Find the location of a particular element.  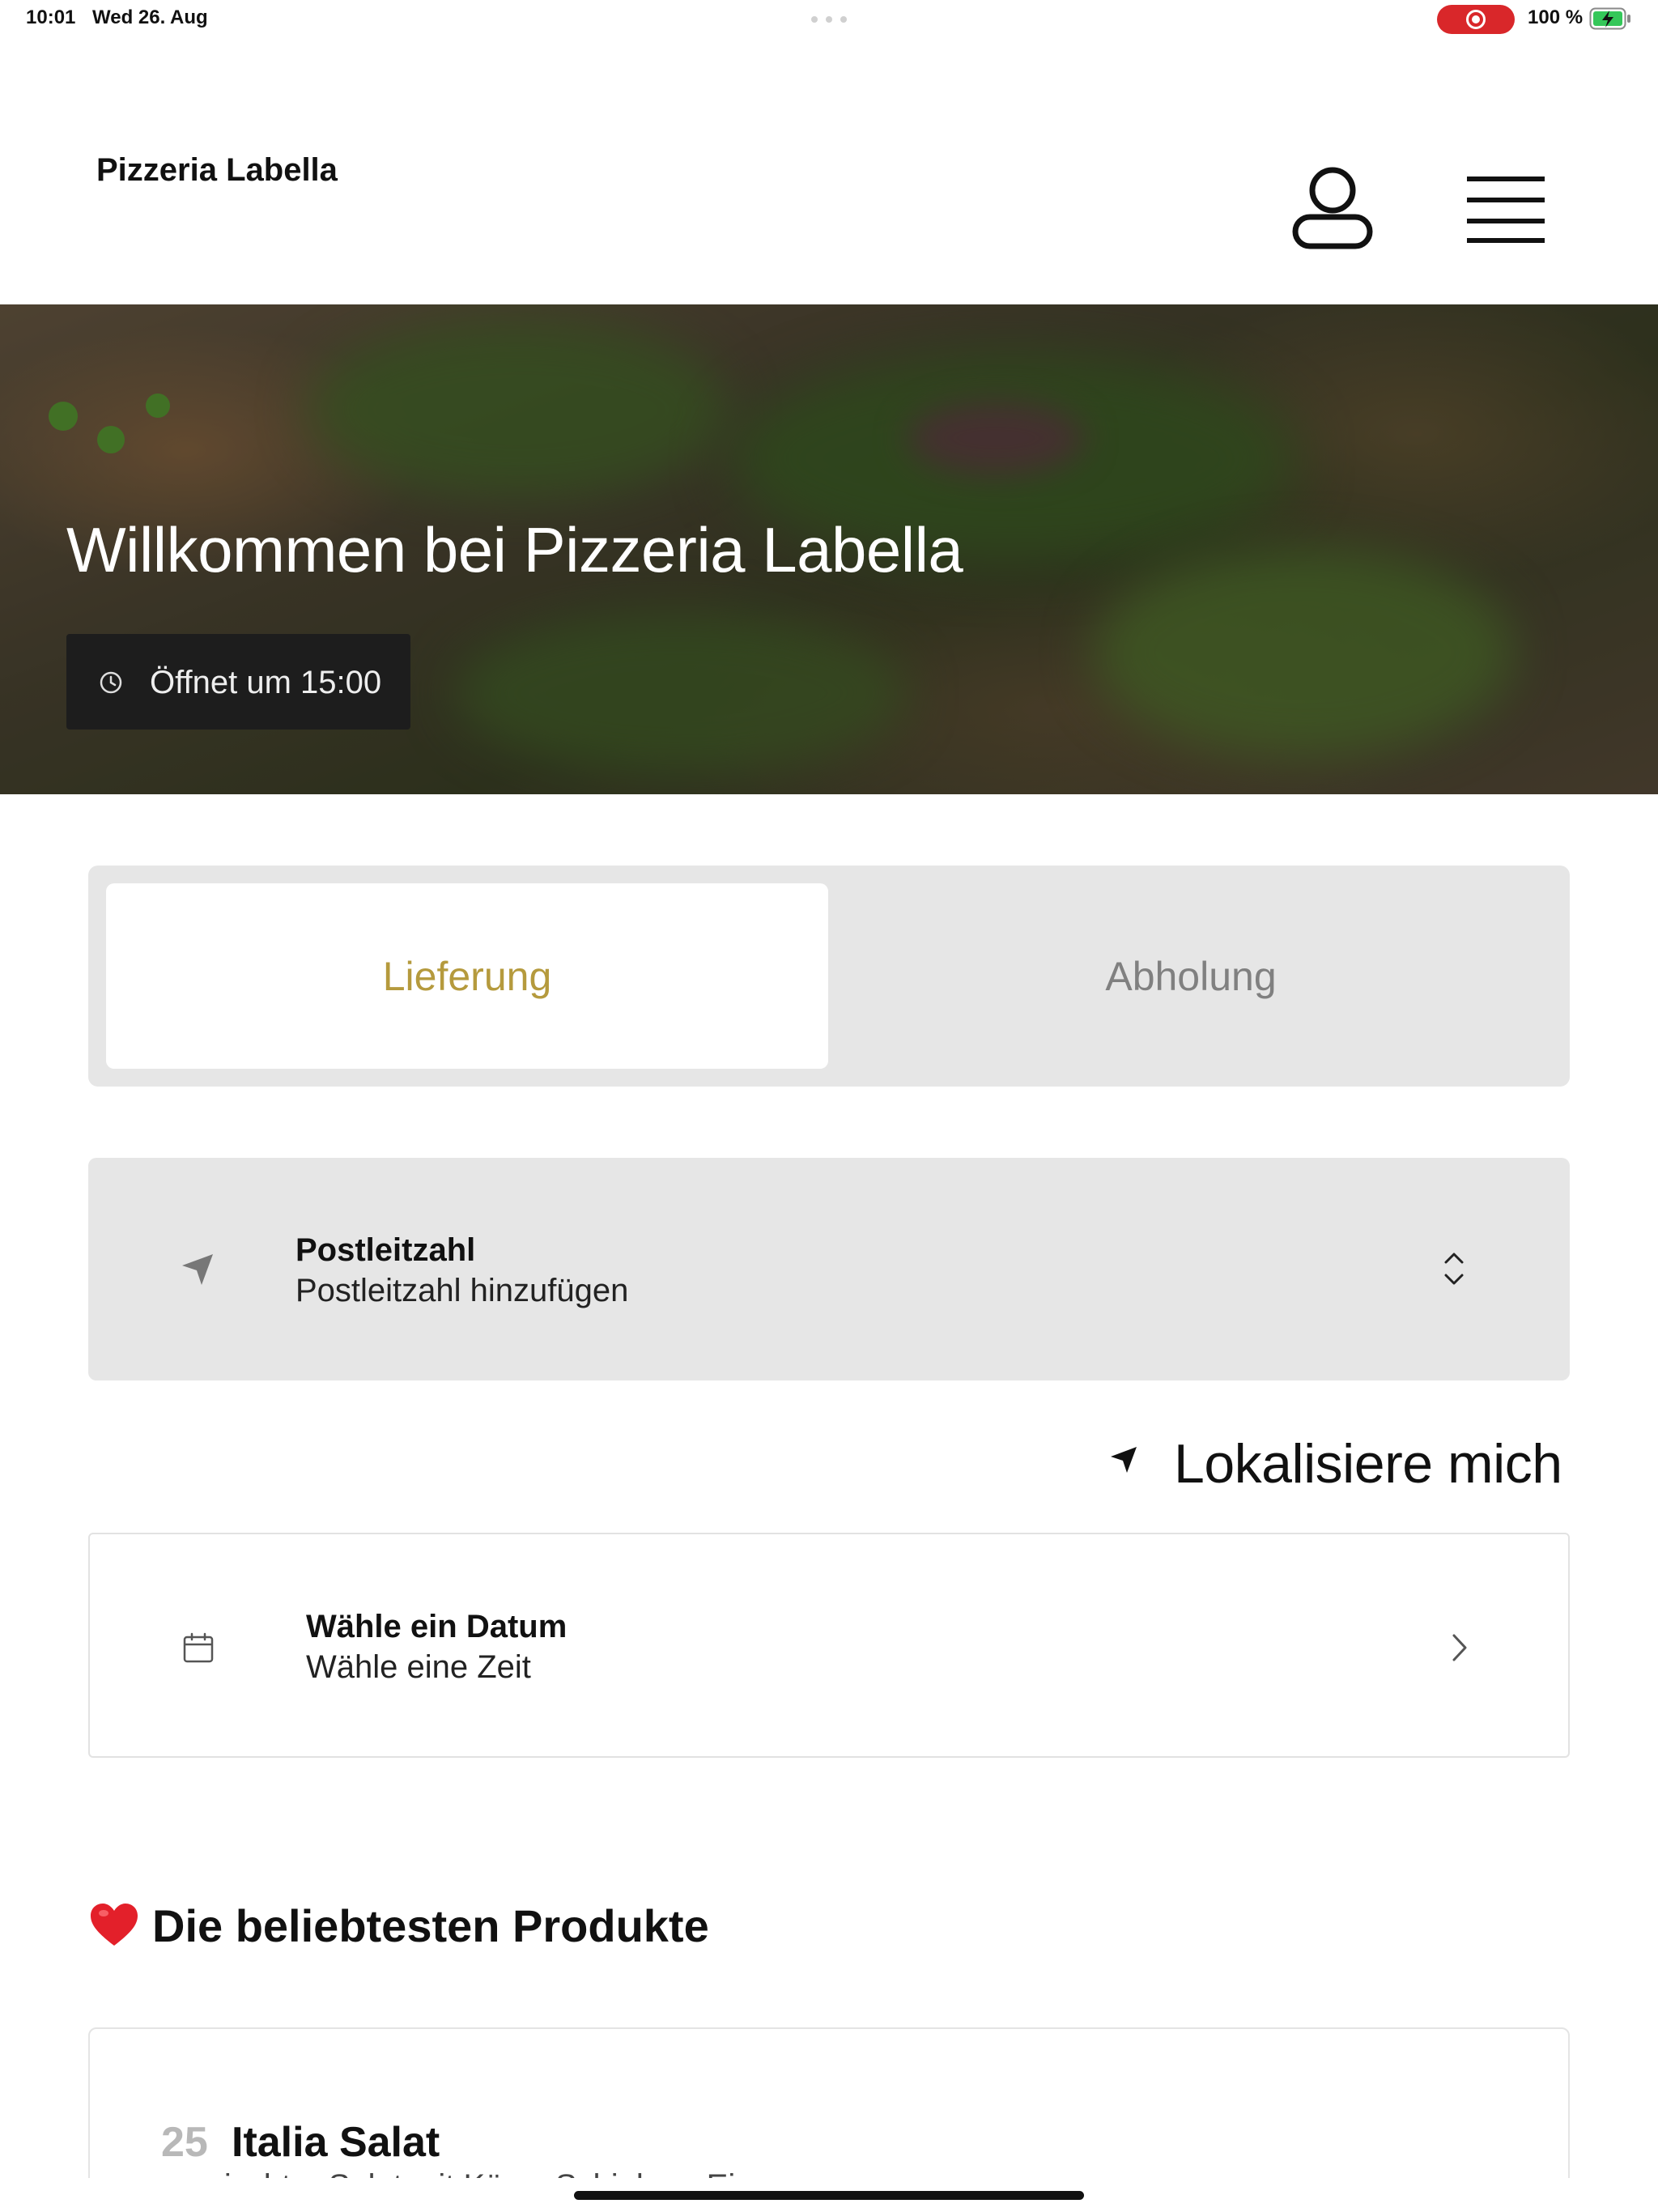

postal-code-selector: Postleitzahl Postleitzahl hinzufügen is located at coordinates (829, 1269).